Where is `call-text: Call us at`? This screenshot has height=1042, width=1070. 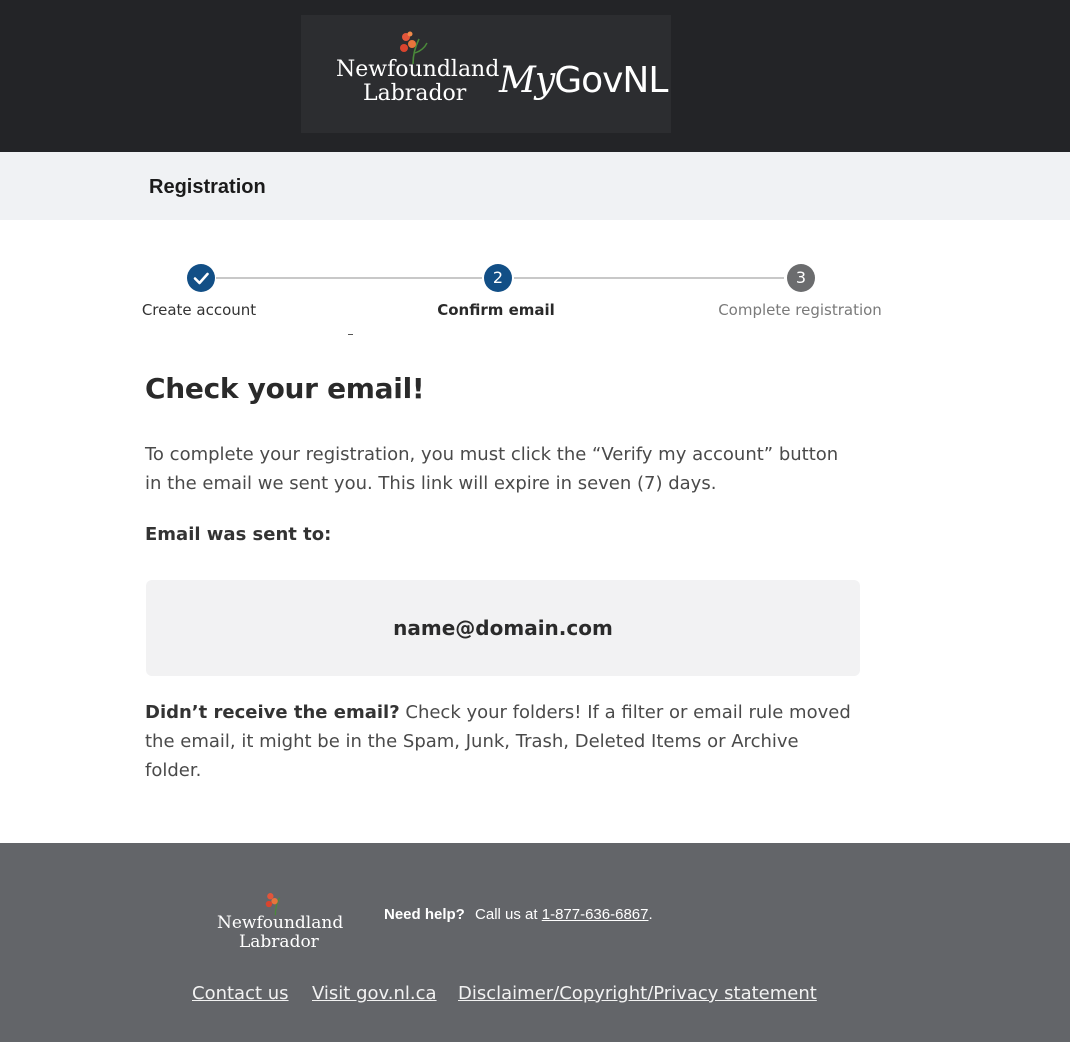 call-text: Call us at is located at coordinates (508, 914).